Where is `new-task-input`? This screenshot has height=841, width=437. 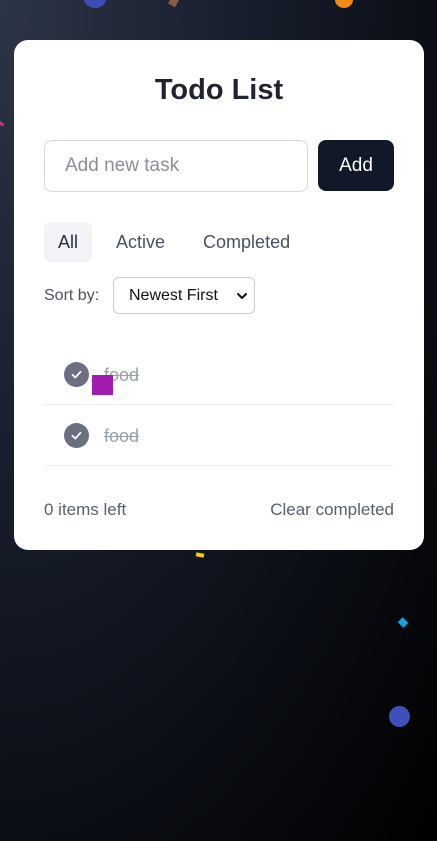 new-task-input is located at coordinates (176, 166).